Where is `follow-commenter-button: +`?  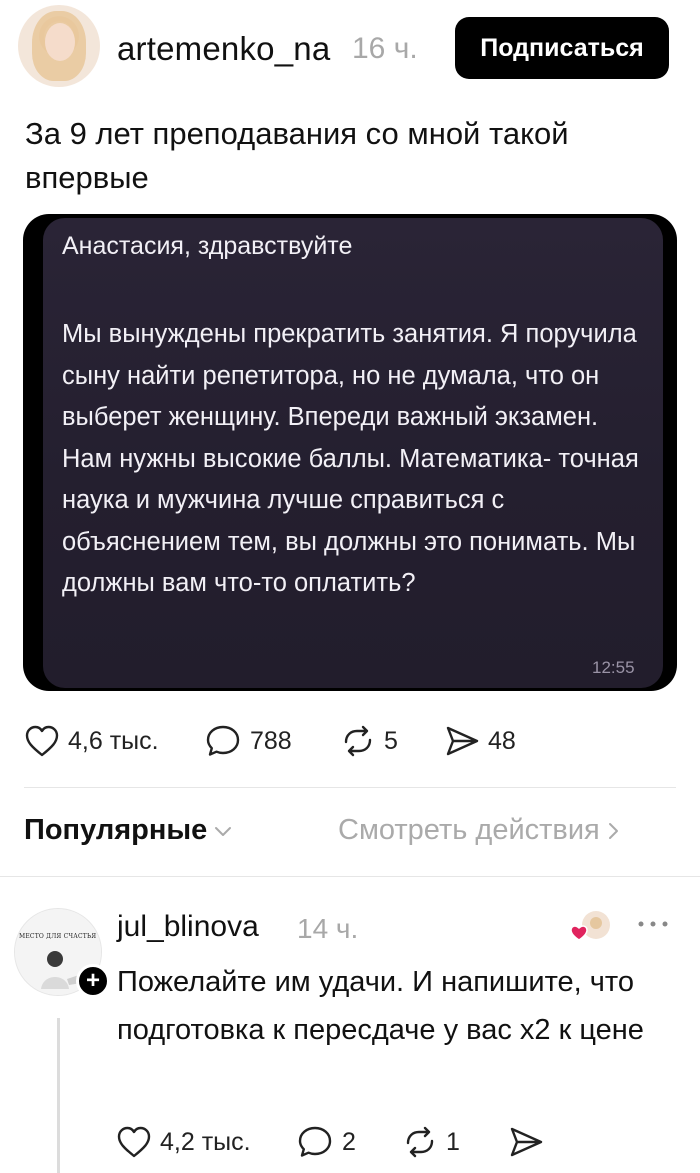 follow-commenter-button: + is located at coordinates (93, 981).